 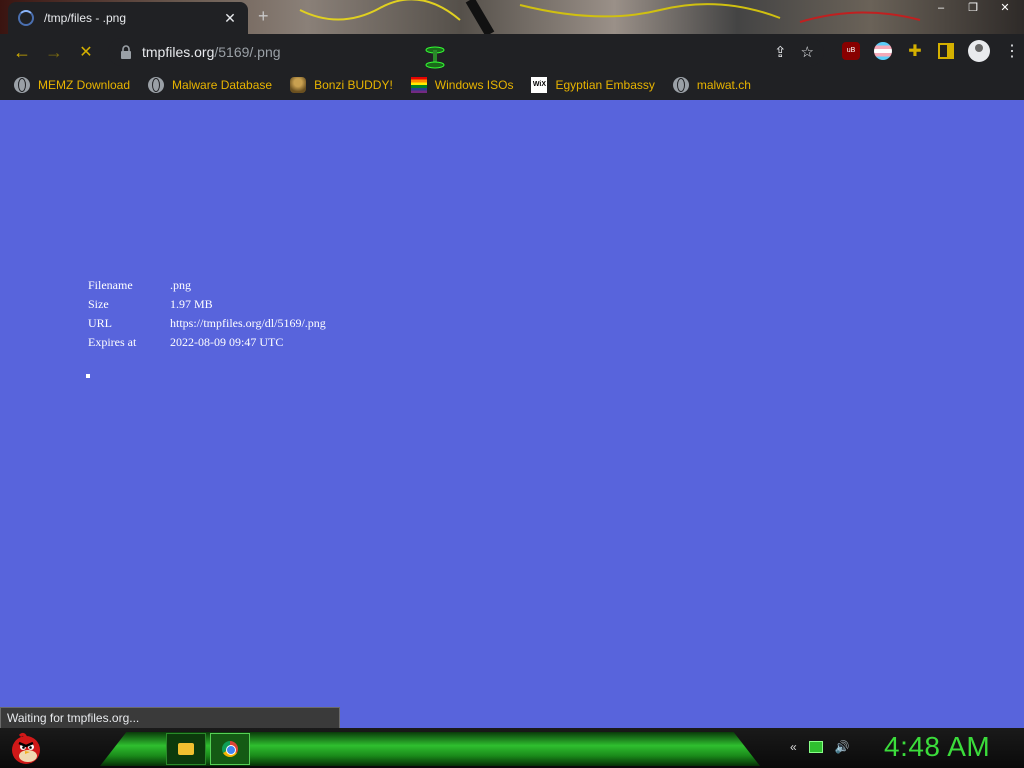 I want to click on bookmark-label: Bonzi BUDDY!, so click(x=353, y=85).